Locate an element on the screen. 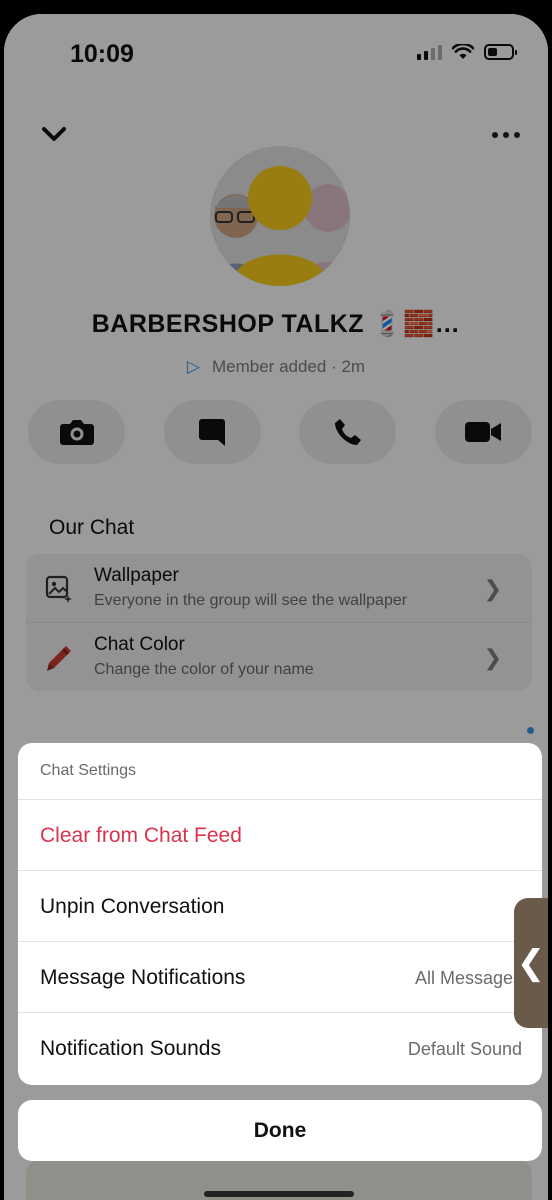 The width and height of the screenshot is (552, 1200). option-label: Unpin Conversation is located at coordinates (132, 906).